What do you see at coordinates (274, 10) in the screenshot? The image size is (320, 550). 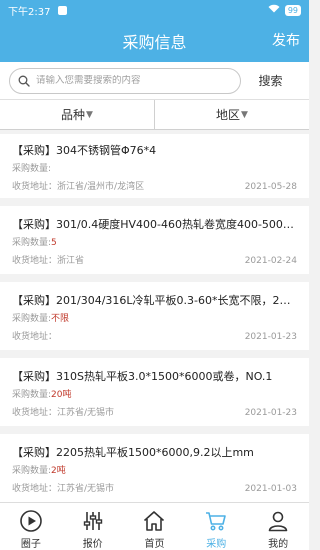 I see `wifi-icon` at bounding box center [274, 10].